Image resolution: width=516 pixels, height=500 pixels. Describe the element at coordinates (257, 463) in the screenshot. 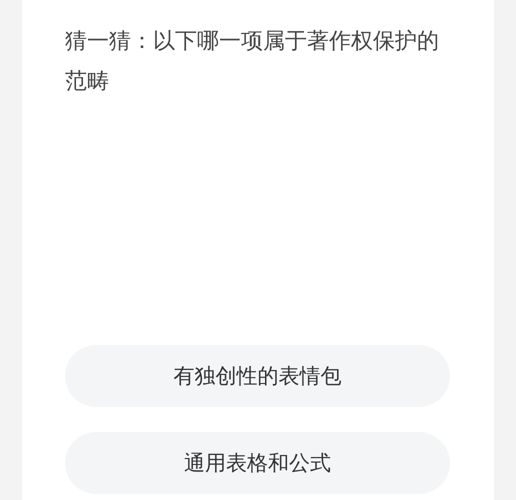

I see `answer-option: 通用表格和公式` at that location.